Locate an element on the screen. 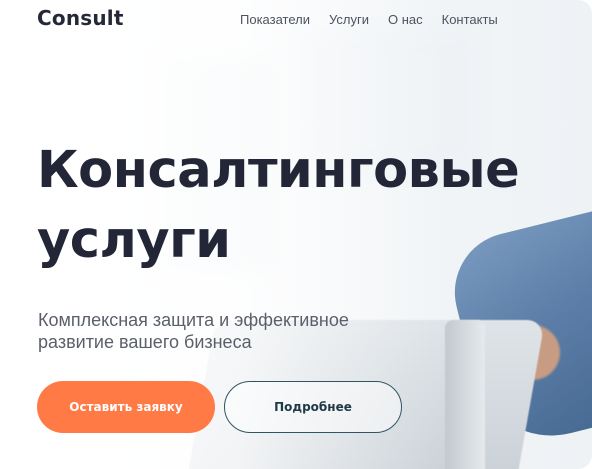 This screenshot has height=469, width=592. nav-link-about: О нас is located at coordinates (405, 19).